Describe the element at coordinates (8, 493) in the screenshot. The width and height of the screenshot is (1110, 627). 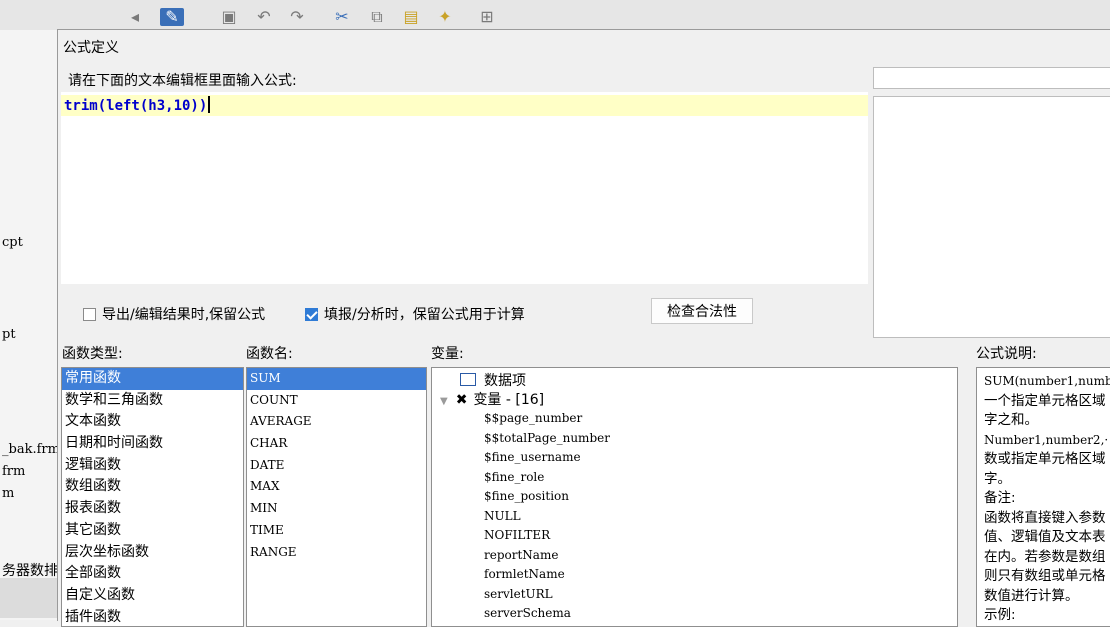
I see `file-item: m` at that location.